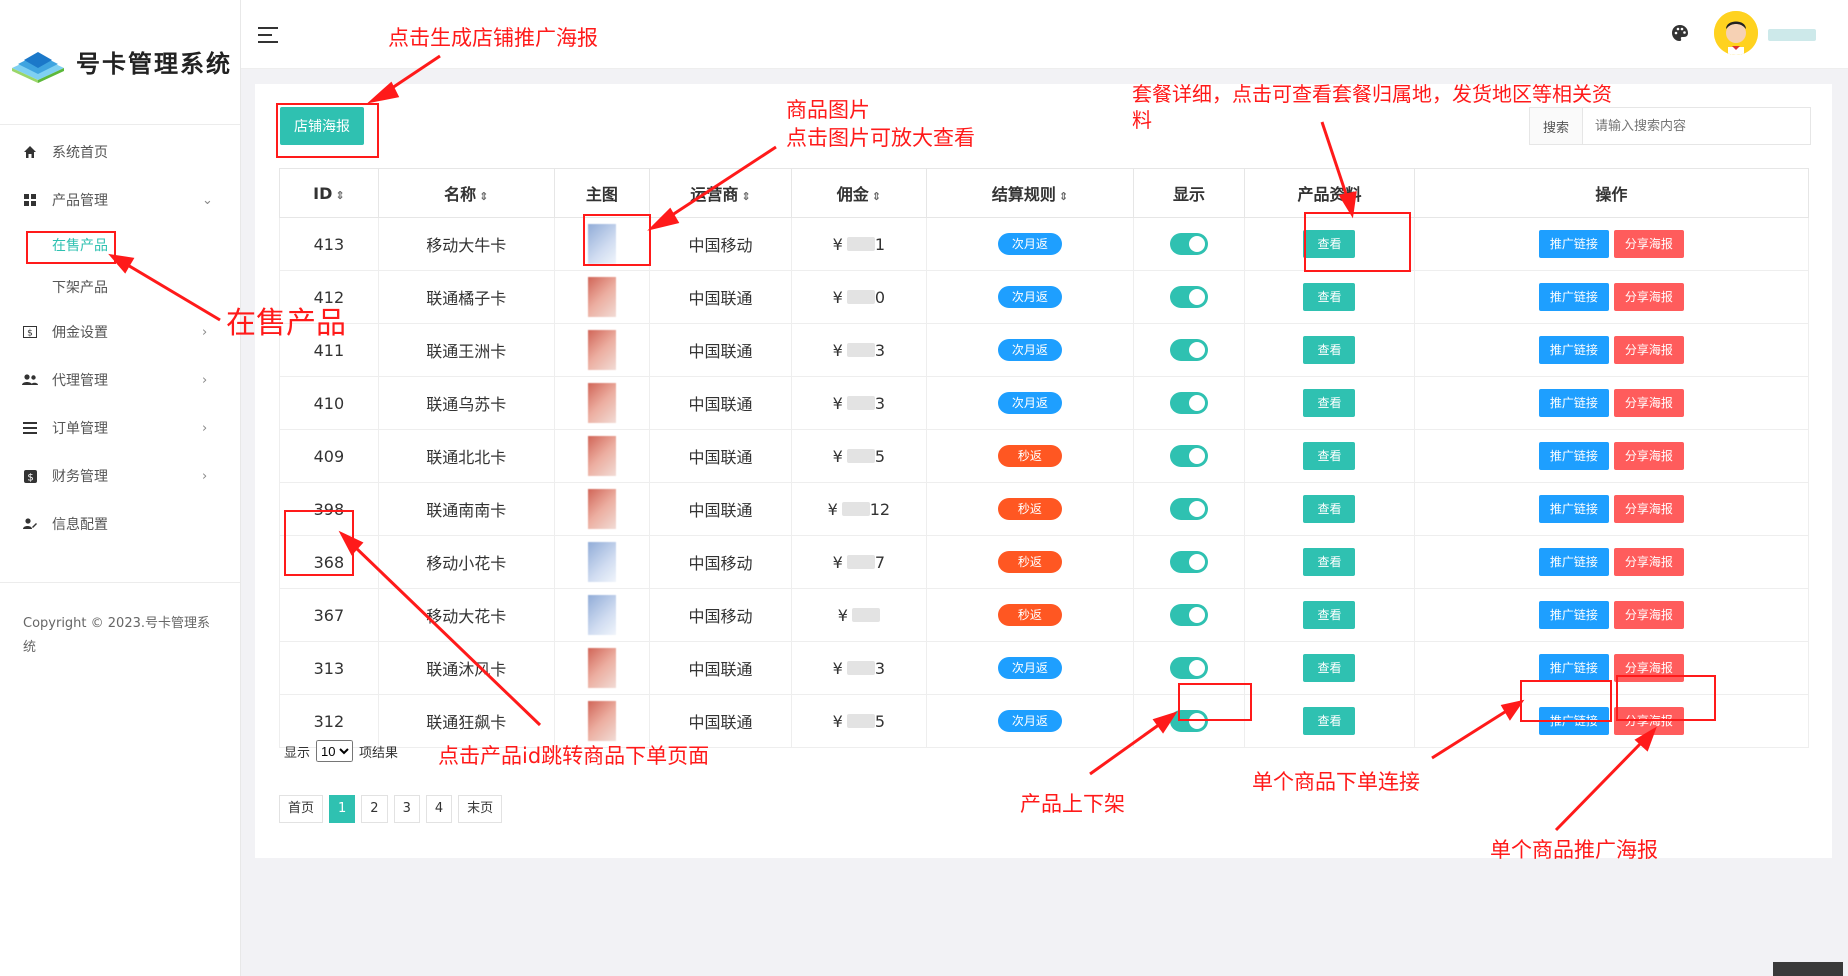 Image resolution: width=1848 pixels, height=976 pixels. I want to click on col-id: ID ⇕, so click(329, 193).